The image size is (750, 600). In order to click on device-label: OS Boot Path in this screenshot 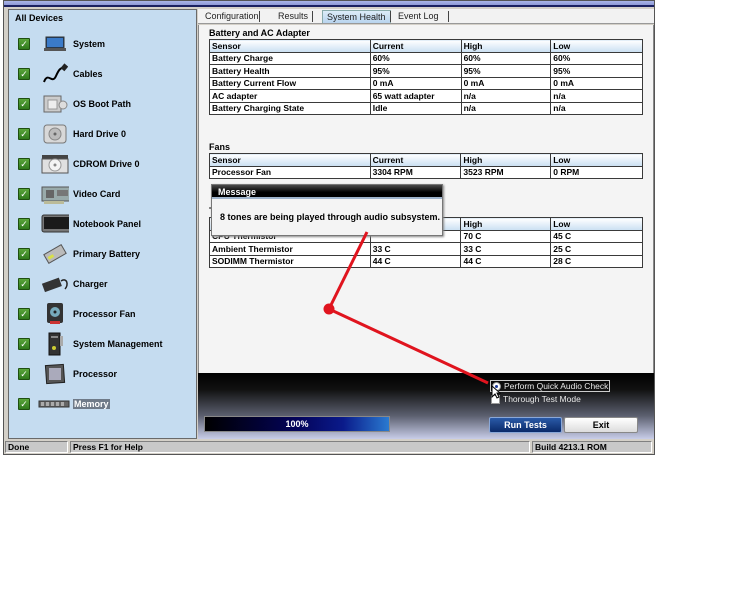, I will do `click(102, 104)`.